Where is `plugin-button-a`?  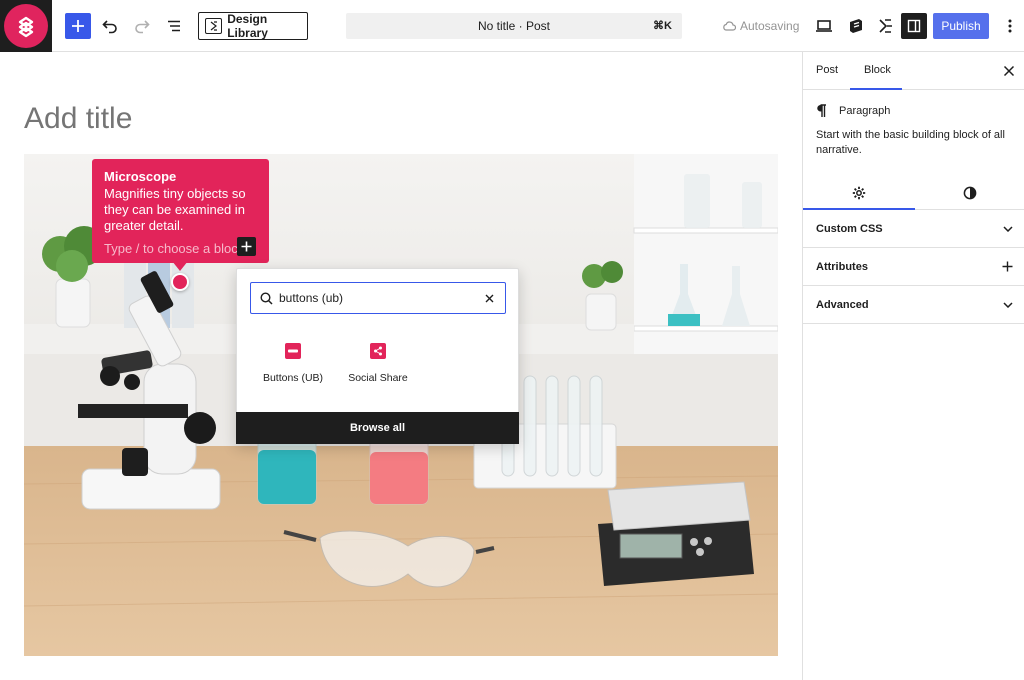
plugin-button-a is located at coordinates (856, 26).